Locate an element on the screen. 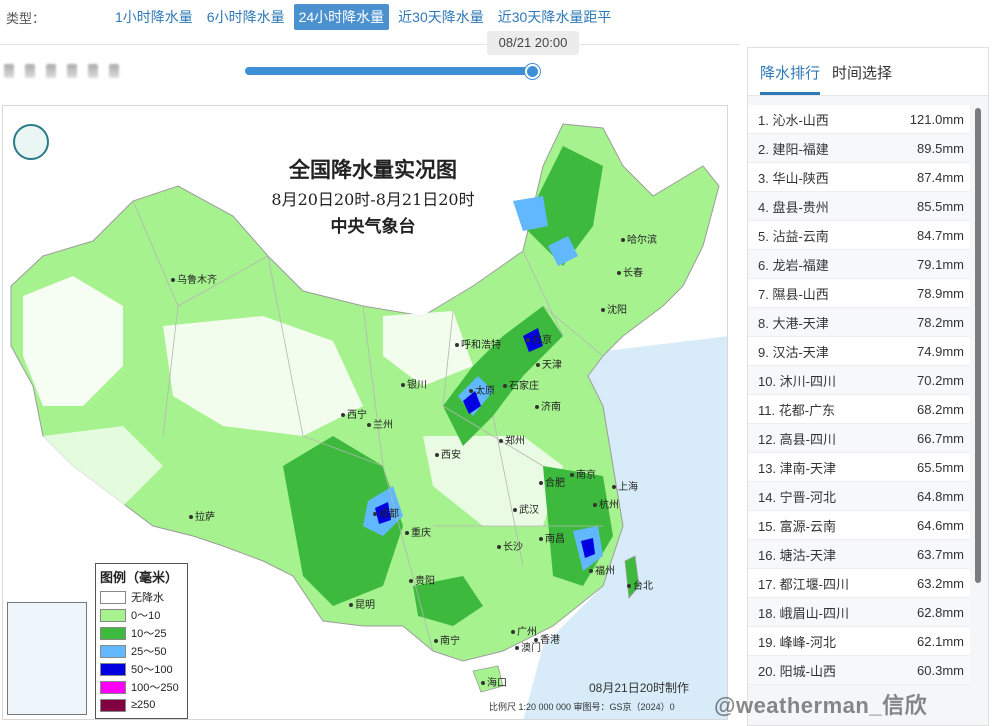 This screenshot has height=726, width=993. station-name: 14. 宁晋-河北 is located at coordinates (797, 497).